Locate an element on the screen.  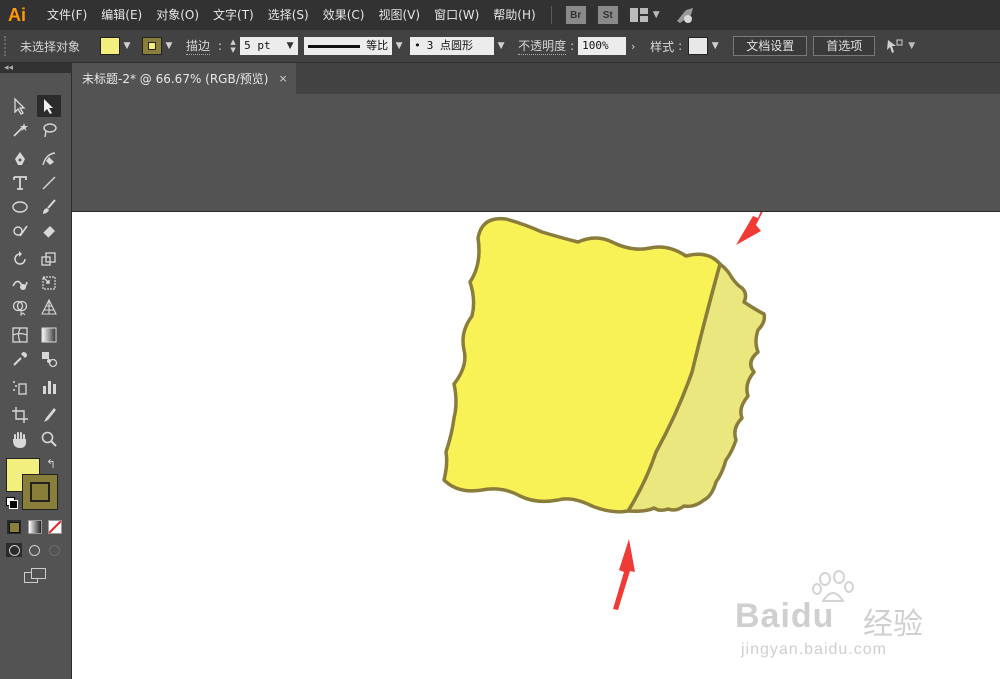
color-mode-button is located at coordinates (14, 527).